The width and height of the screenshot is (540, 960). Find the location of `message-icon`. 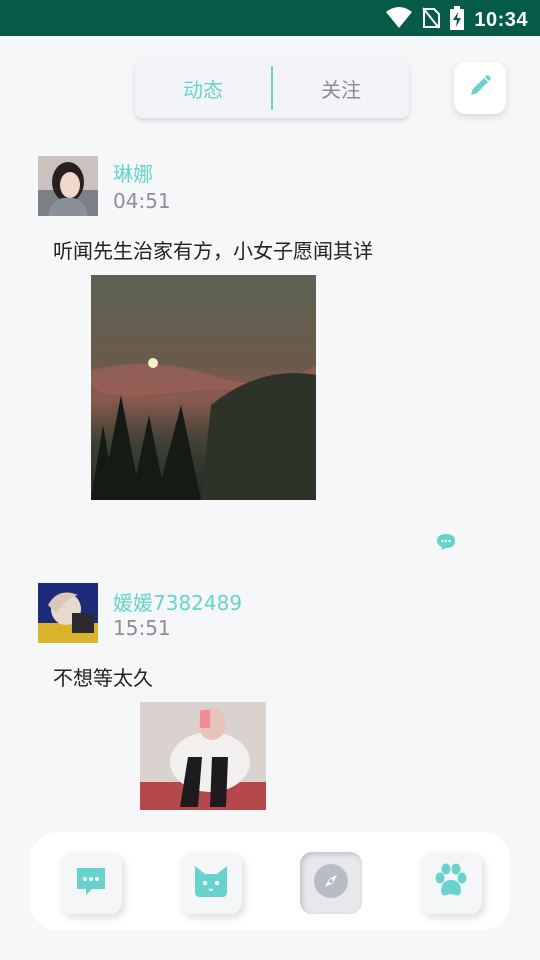

message-icon is located at coordinates (91, 883).